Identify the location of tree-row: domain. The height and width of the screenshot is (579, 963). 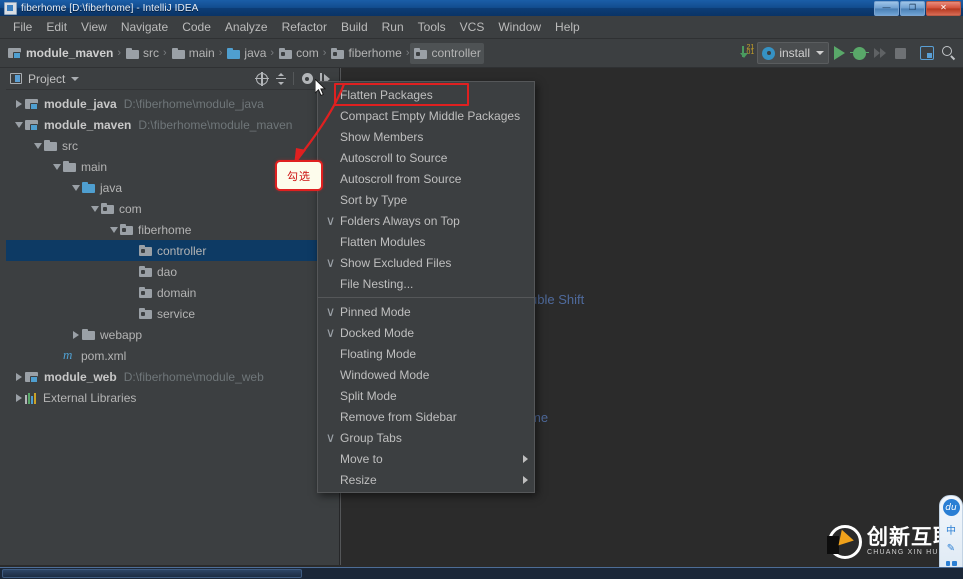
(172, 292).